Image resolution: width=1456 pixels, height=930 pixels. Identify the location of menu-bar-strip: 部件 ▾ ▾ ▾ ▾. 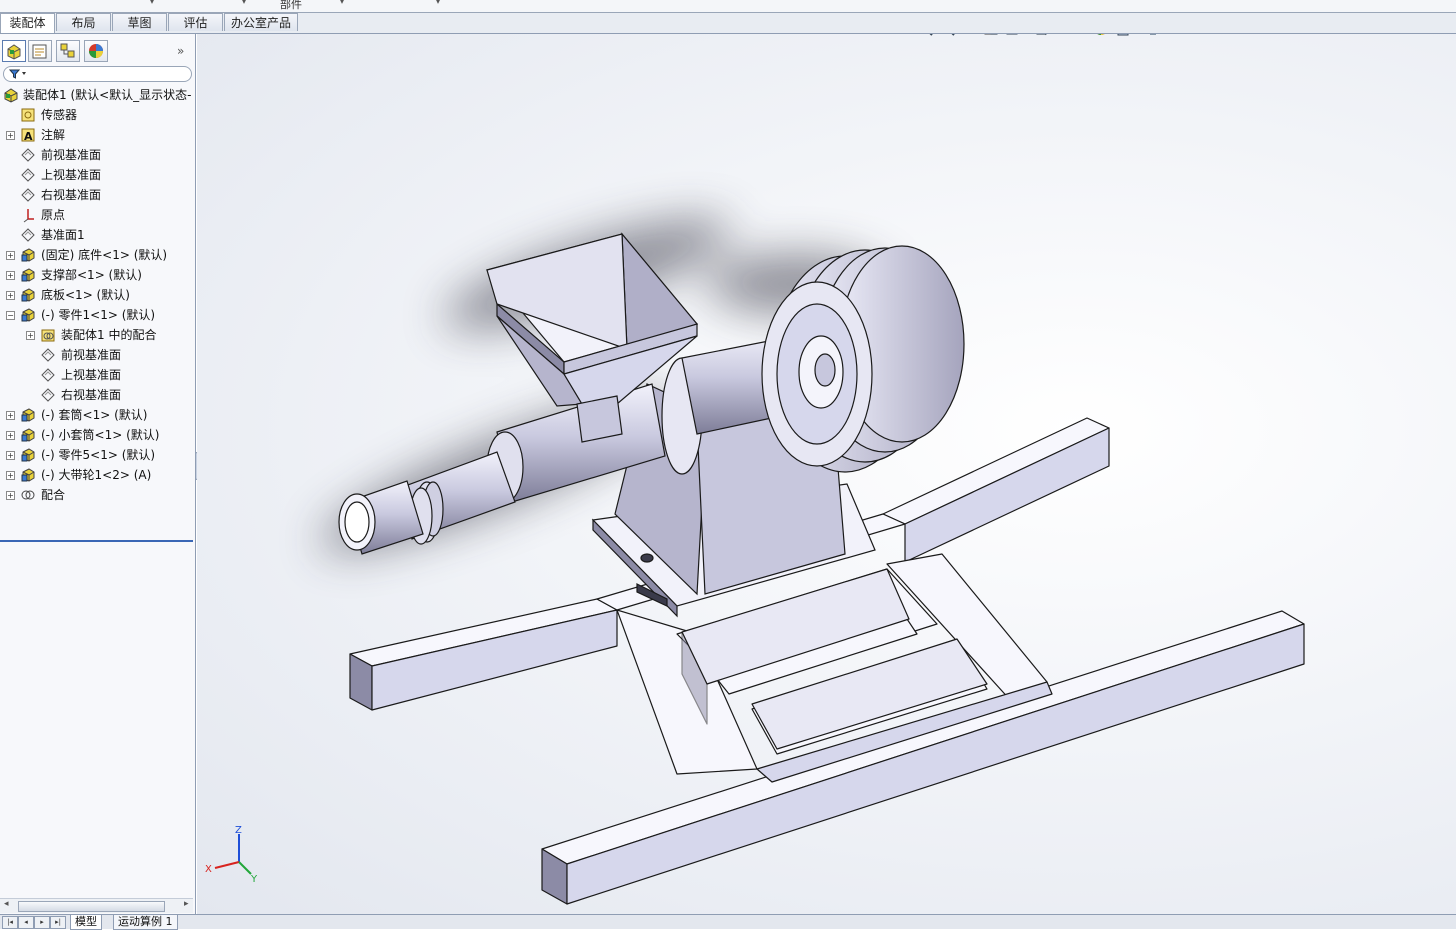
(728, 6).